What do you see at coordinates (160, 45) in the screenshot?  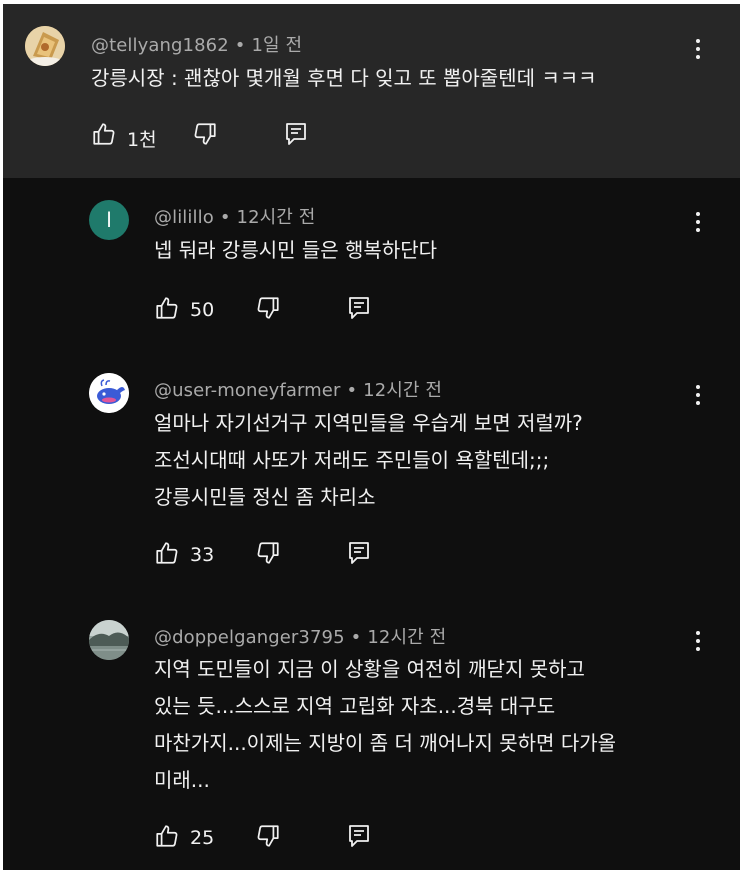 I see `author-handle: @tellyang1862` at bounding box center [160, 45].